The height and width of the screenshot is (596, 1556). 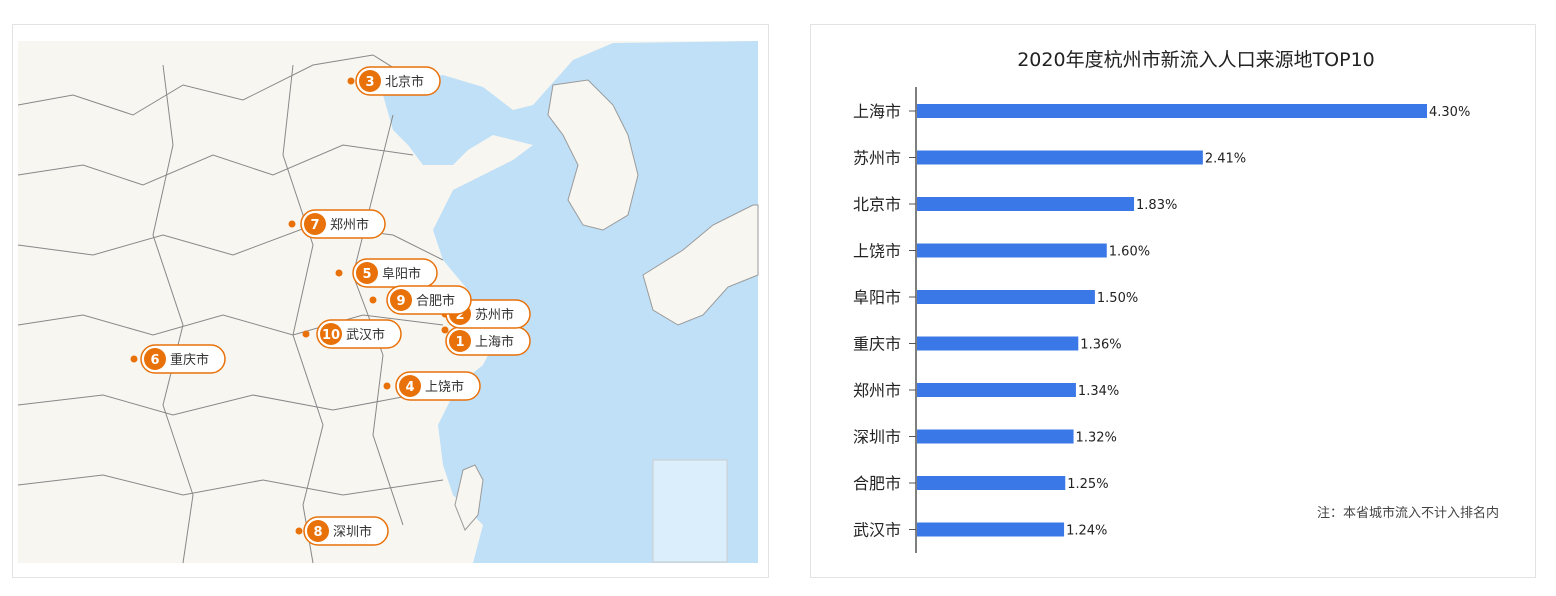 What do you see at coordinates (401, 274) in the screenshot?
I see `city-name: 阜阳市` at bounding box center [401, 274].